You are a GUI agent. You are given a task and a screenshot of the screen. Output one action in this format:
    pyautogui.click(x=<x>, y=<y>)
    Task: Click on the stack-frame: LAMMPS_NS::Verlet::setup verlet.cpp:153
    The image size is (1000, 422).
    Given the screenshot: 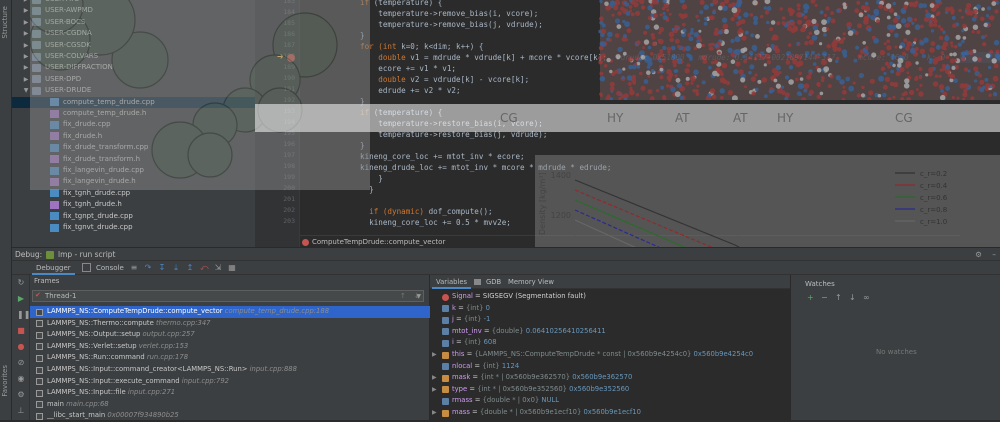 What is the action you would take?
    pyautogui.click(x=230, y=347)
    